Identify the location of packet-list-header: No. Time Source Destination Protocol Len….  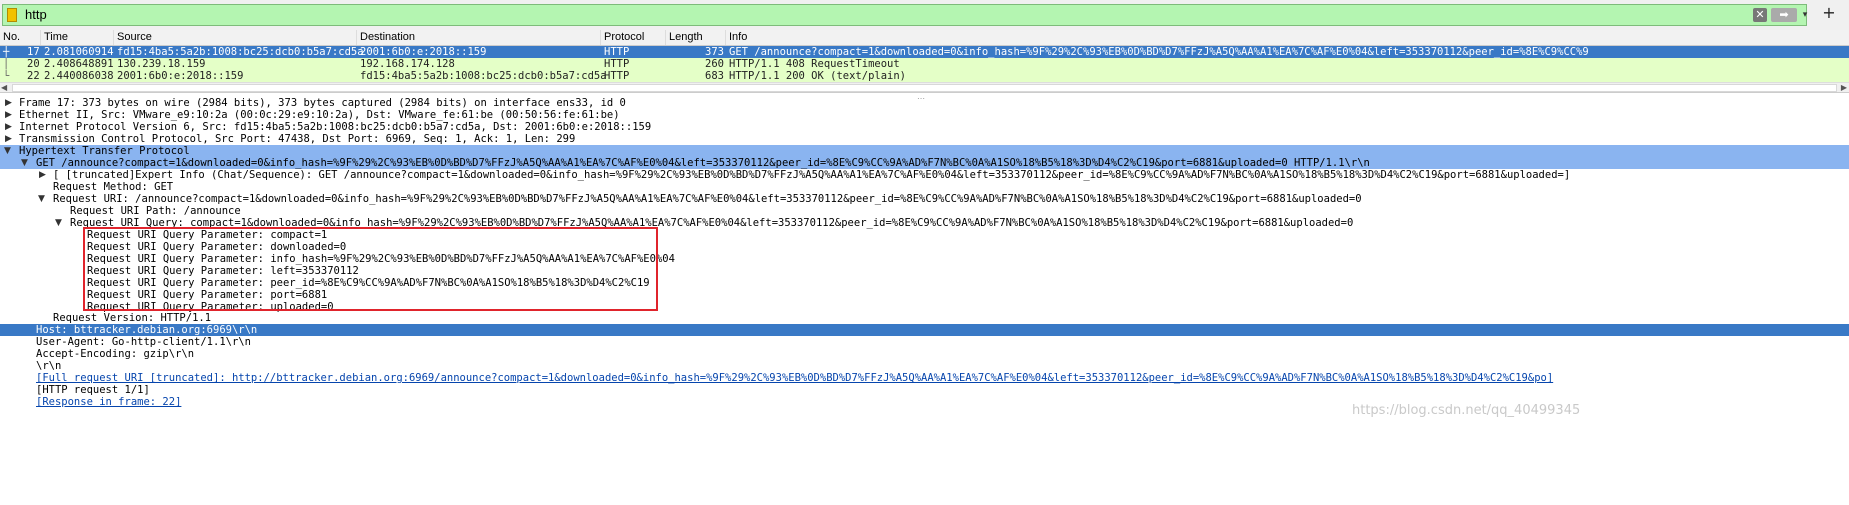
(924, 38).